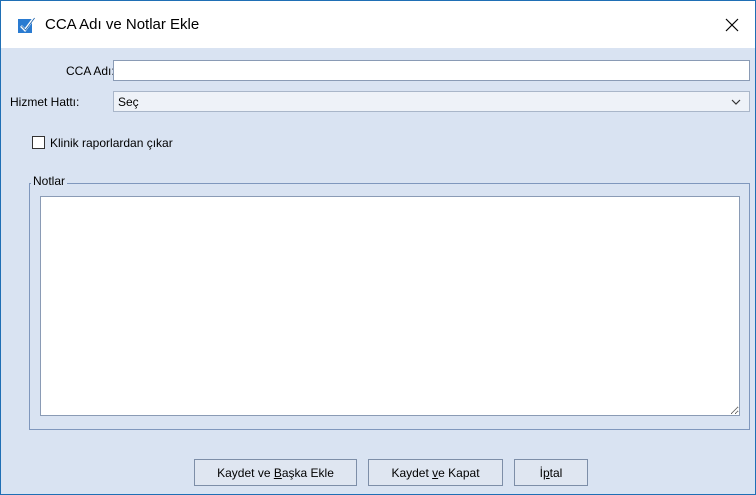 This screenshot has height=495, width=756. I want to click on save-add-another-button: Kaydet ve Başka Ekle, so click(275, 472).